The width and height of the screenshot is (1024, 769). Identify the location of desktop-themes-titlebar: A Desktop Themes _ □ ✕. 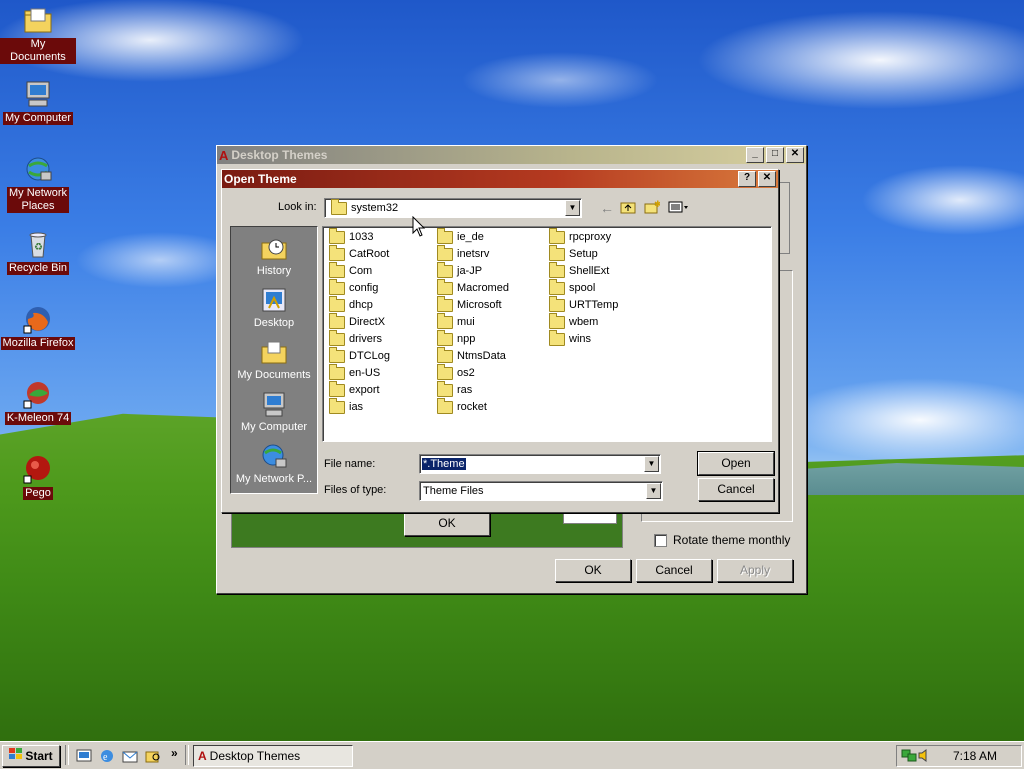
(511, 155).